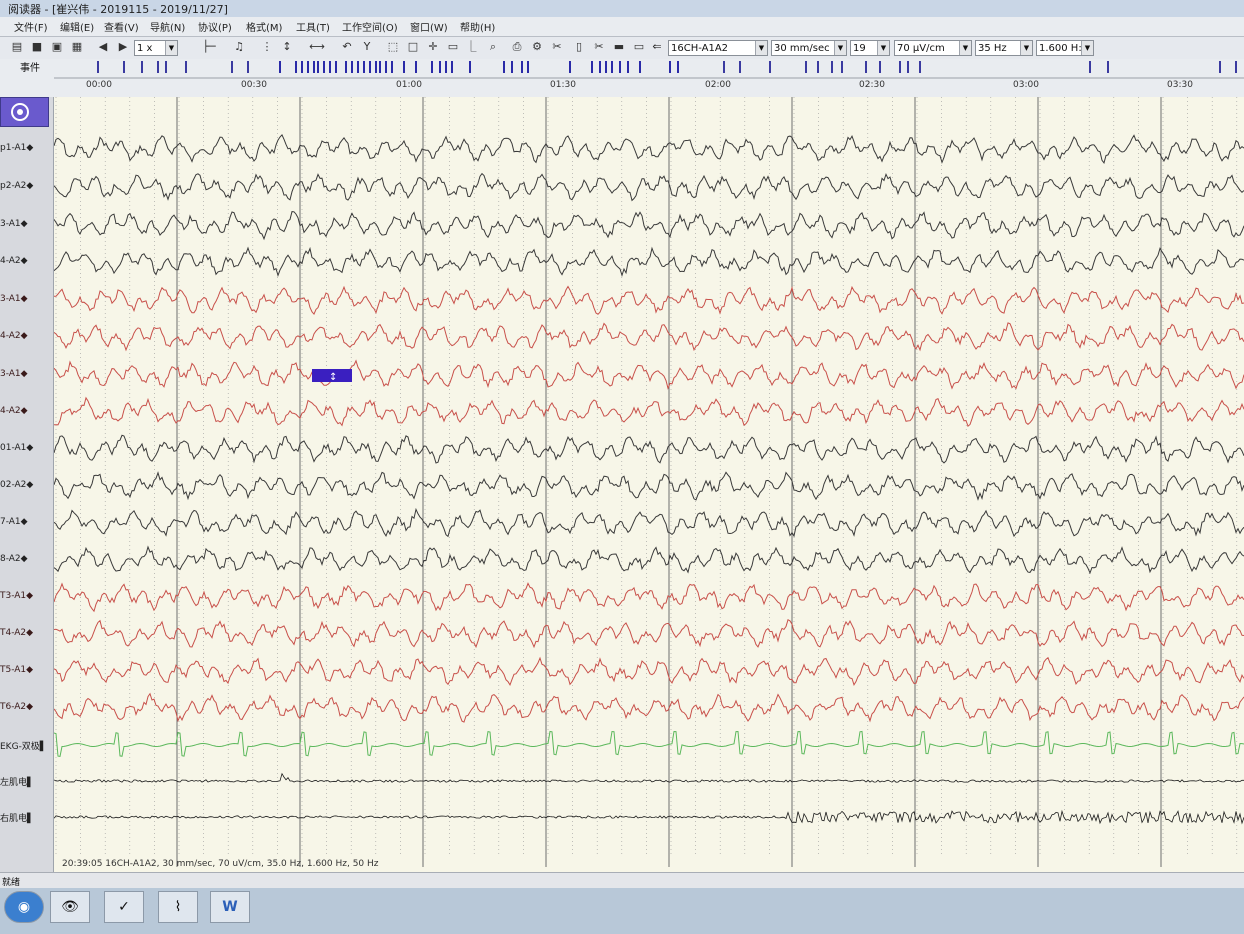 The width and height of the screenshot is (1244, 934). Describe the element at coordinates (26, 148) in the screenshot. I see `channel-label: p1-A1◆` at that location.